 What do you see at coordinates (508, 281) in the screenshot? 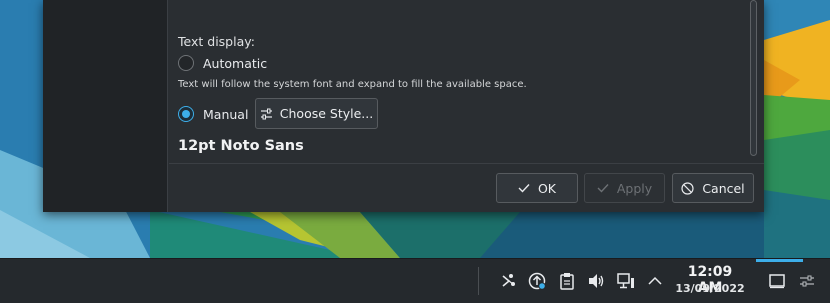
I see `kde-connect-icon` at bounding box center [508, 281].